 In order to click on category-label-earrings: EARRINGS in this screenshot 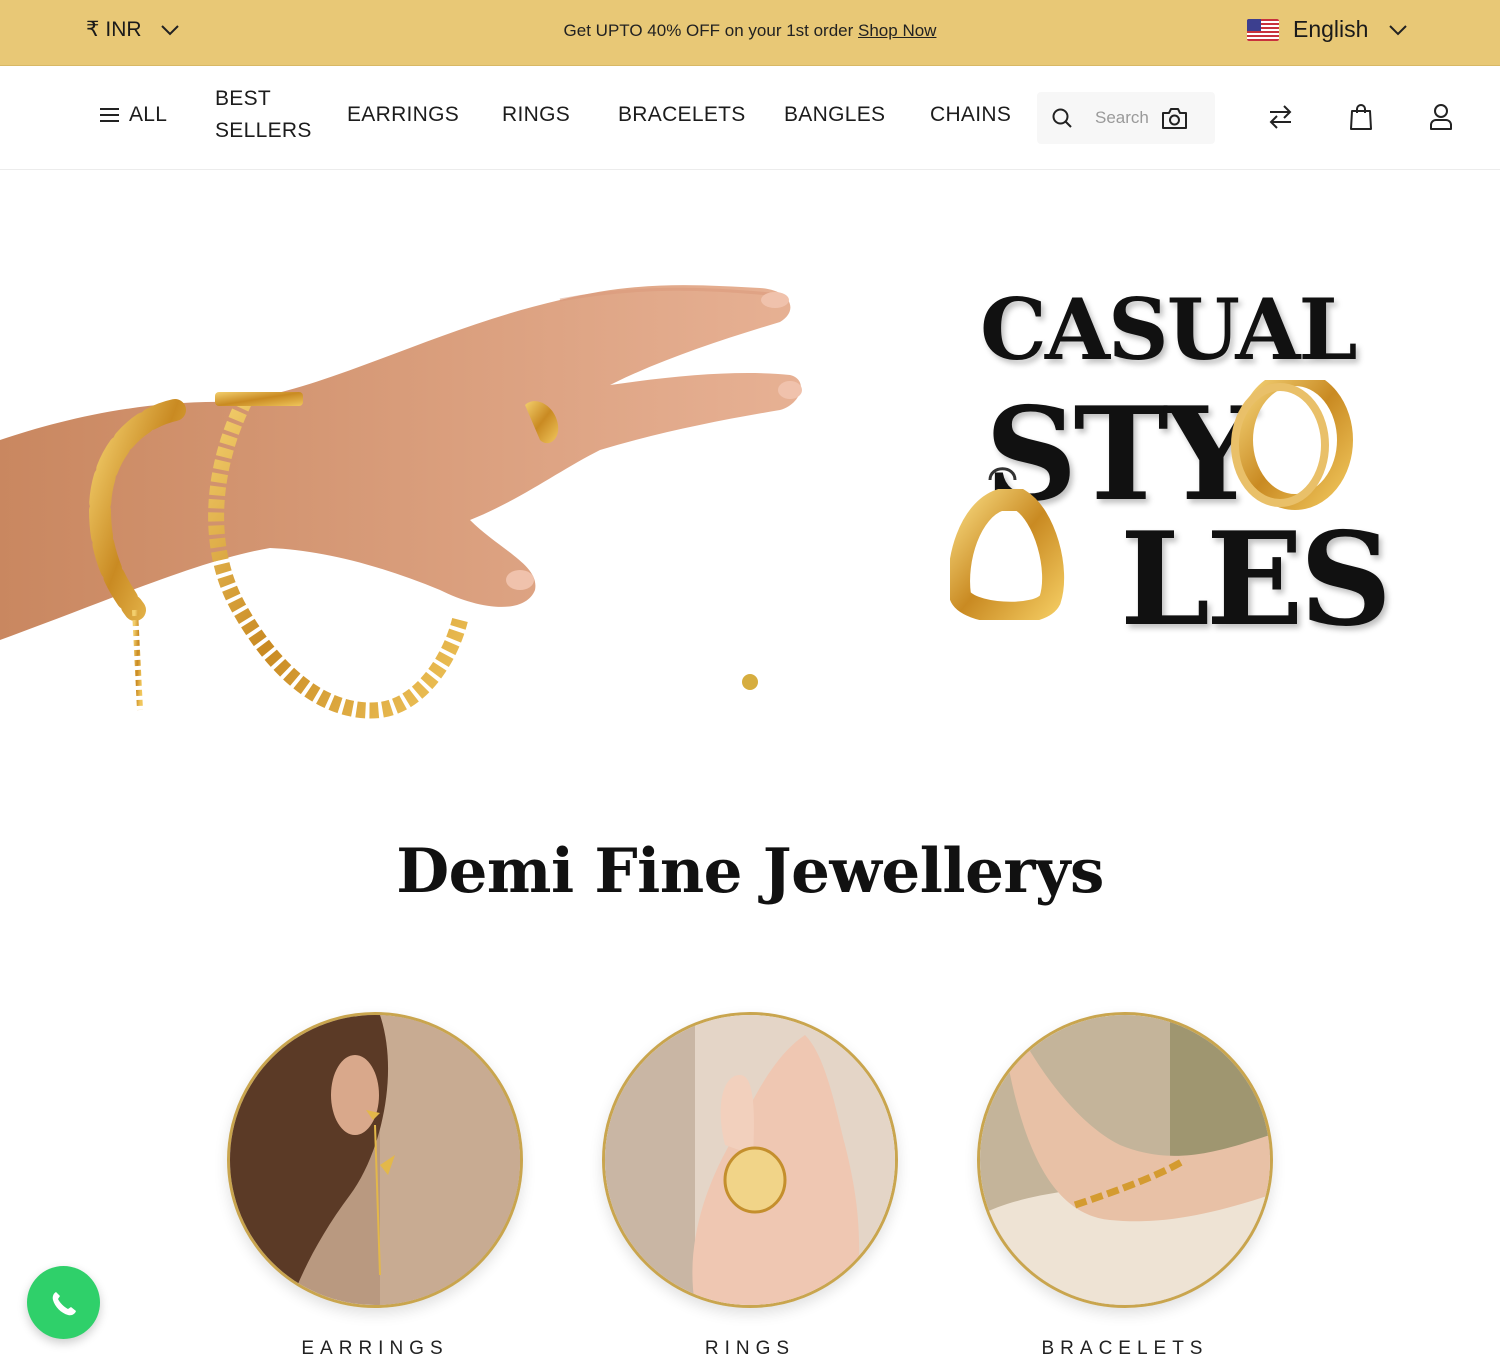, I will do `click(375, 1348)`.